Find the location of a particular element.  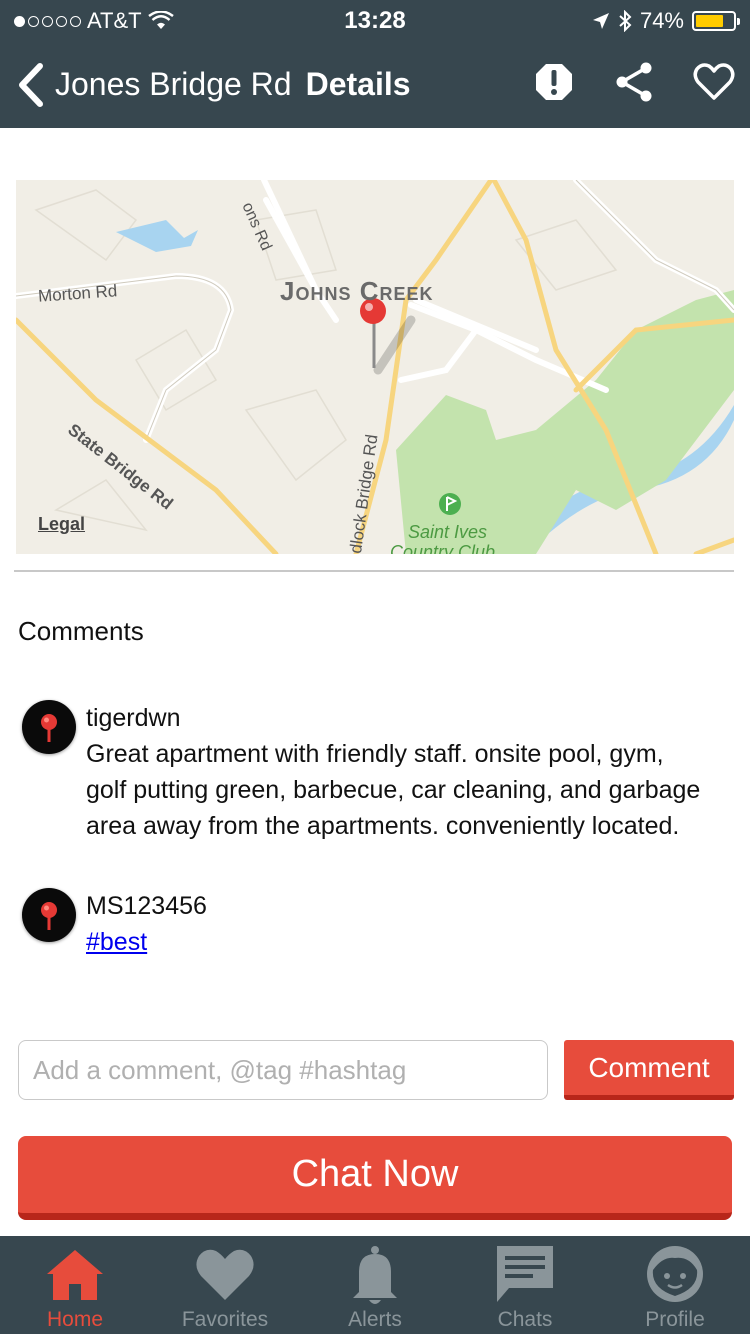

top-bar: AT&T 13:28 74% Jones Bridge Rd Details is located at coordinates (375, 64).